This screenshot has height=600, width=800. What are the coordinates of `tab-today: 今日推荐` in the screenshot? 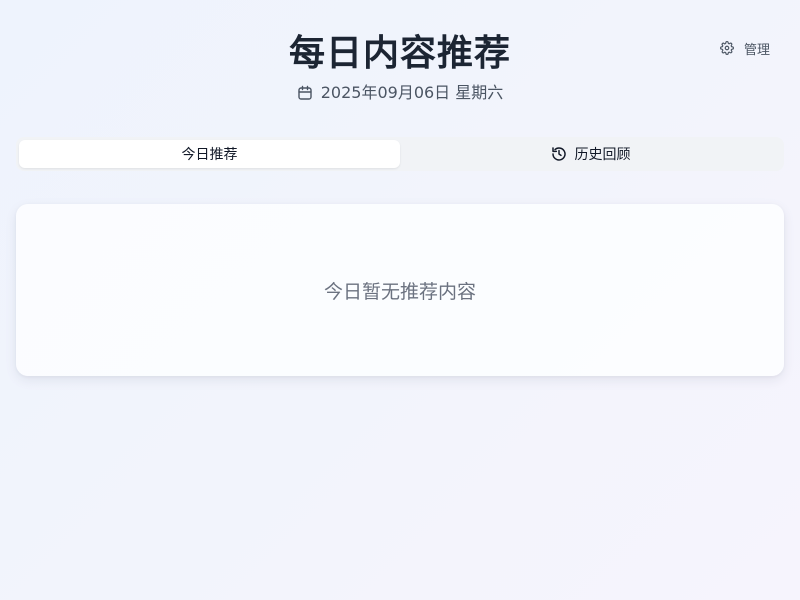 It's located at (209, 154).